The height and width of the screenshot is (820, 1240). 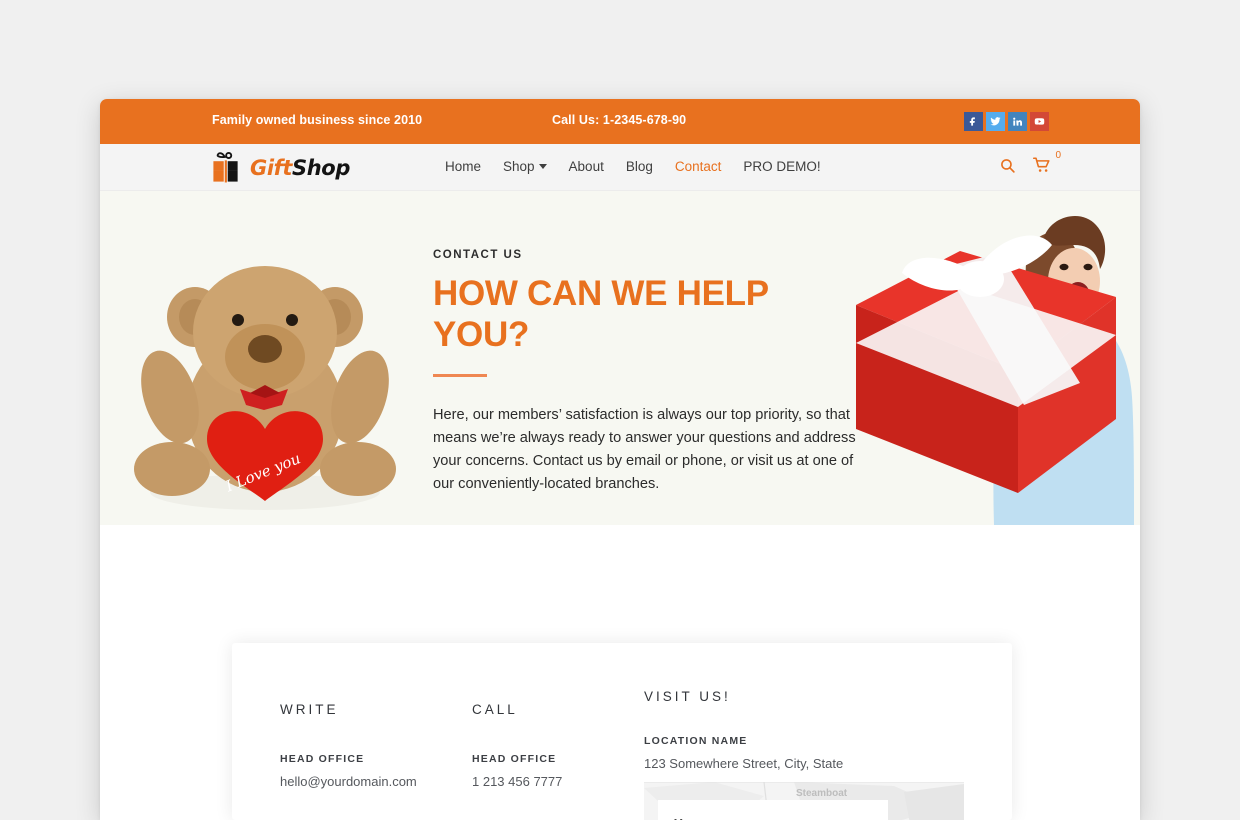 I want to click on write-heading: WRITE, so click(x=309, y=709).